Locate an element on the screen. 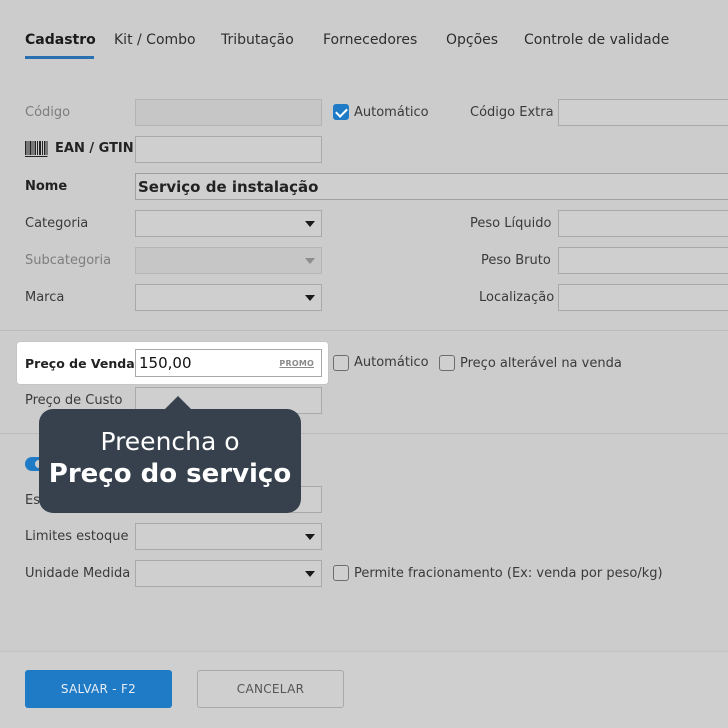  tooltip-line1: Preencha o is located at coordinates (170, 441).